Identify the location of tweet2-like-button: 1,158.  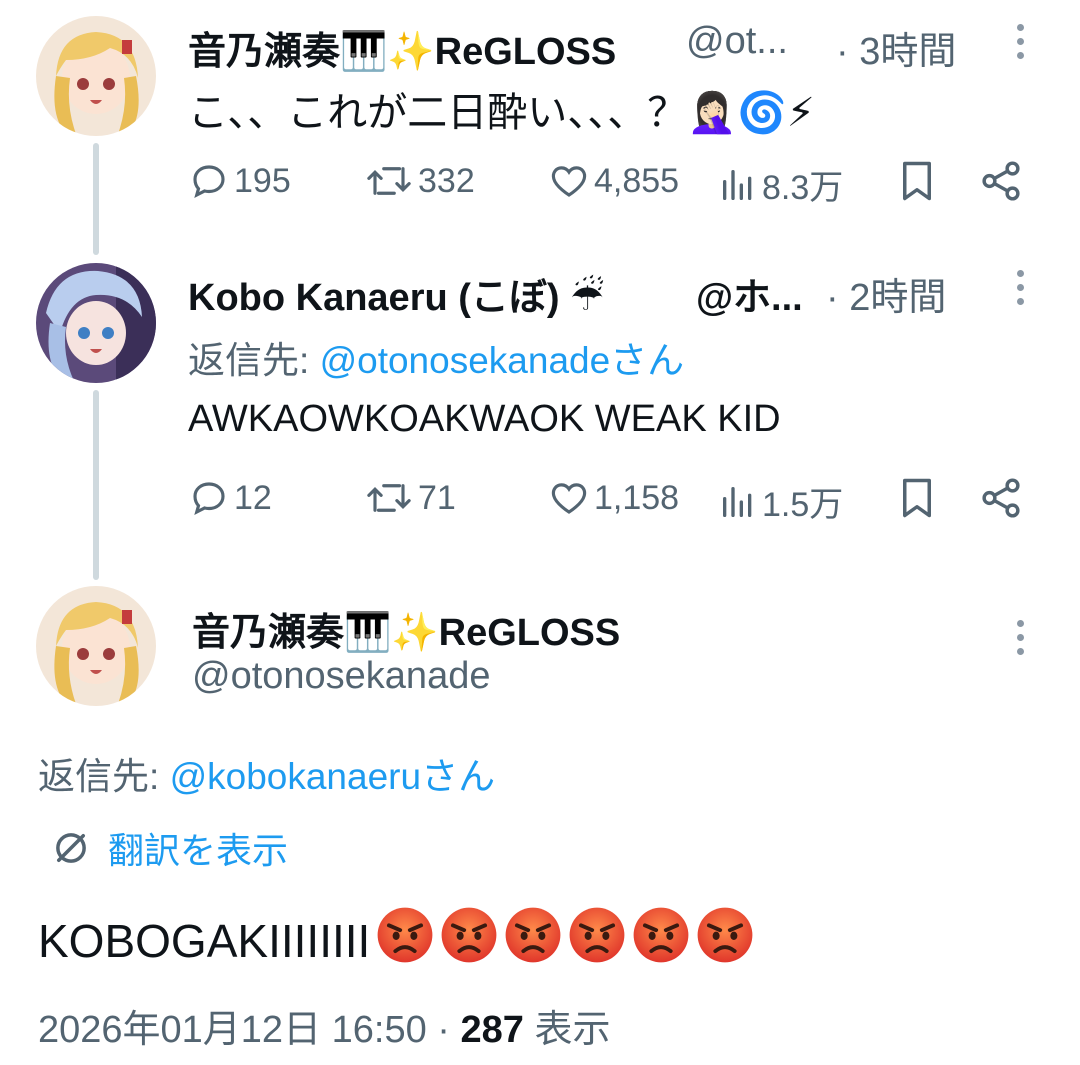
(613, 498).